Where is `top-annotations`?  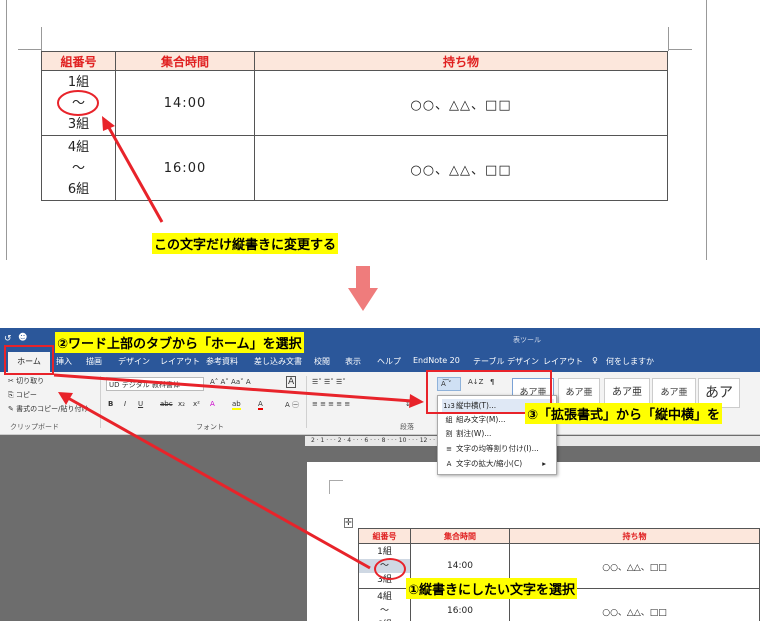
top-annotations is located at coordinates (110, 156).